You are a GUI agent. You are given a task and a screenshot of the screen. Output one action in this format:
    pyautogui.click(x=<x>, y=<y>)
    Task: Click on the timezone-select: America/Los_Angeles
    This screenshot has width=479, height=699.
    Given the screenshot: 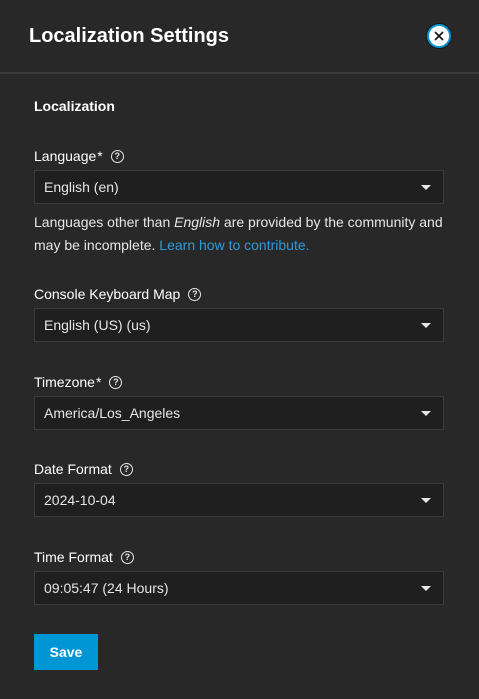 What is the action you would take?
    pyautogui.click(x=239, y=413)
    